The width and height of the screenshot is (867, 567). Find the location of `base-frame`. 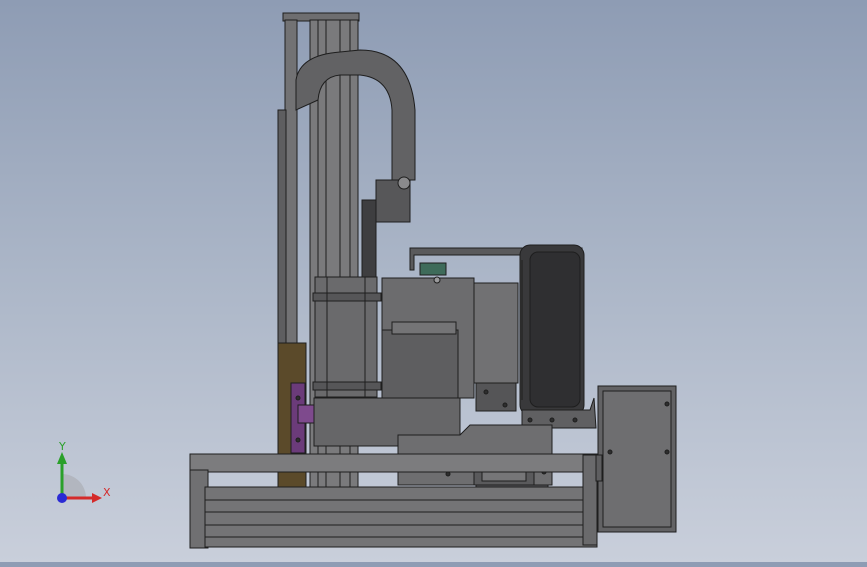

base-frame is located at coordinates (395, 501).